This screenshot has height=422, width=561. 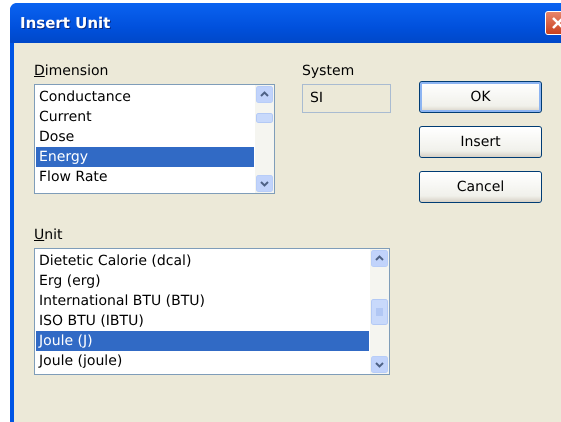 I want to click on list-item: International BTU (BTU), so click(x=202, y=301).